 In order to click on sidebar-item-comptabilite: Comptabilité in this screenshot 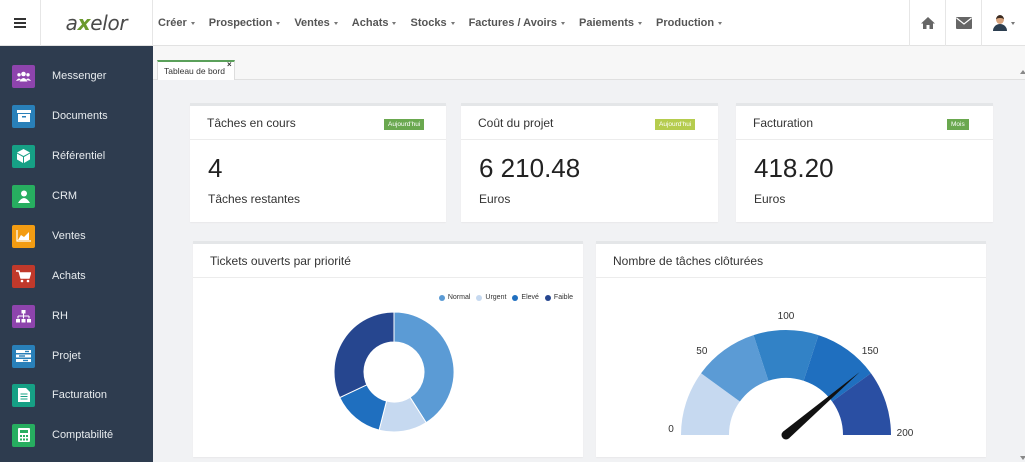, I will do `click(76, 435)`.